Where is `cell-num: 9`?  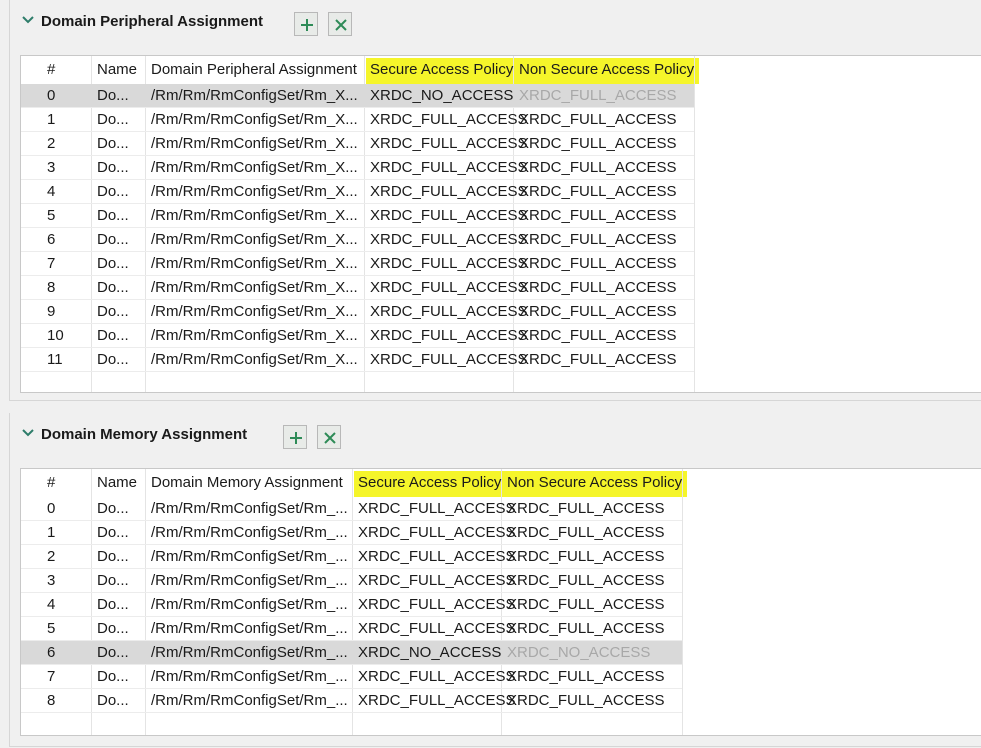 cell-num: 9 is located at coordinates (51, 312).